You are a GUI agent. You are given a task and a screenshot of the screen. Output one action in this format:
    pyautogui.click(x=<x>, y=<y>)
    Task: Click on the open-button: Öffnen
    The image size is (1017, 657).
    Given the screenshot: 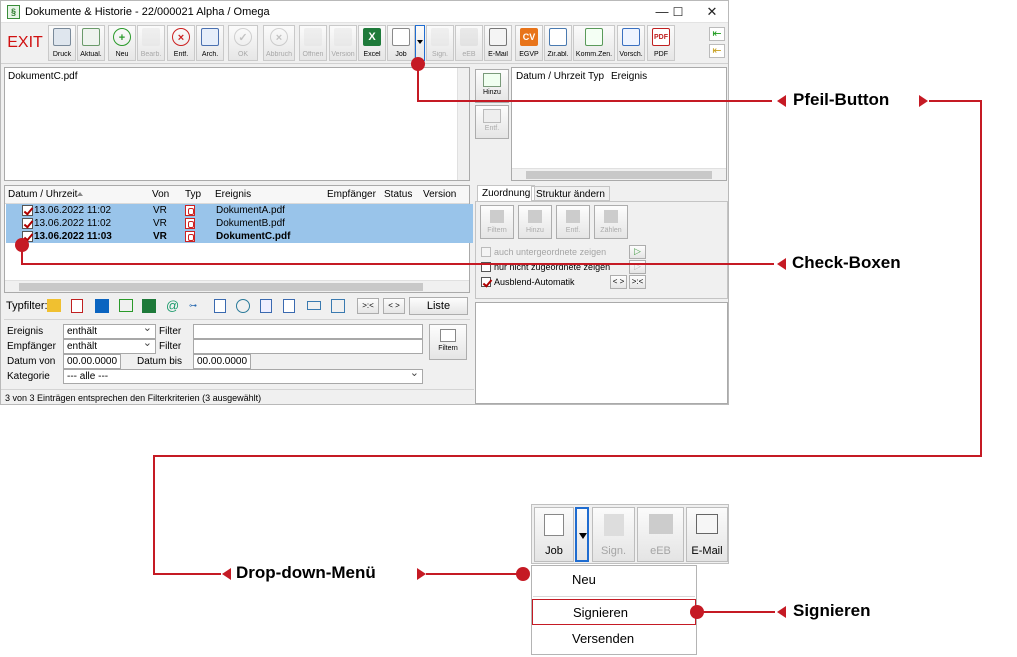 What is the action you would take?
    pyautogui.click(x=313, y=43)
    